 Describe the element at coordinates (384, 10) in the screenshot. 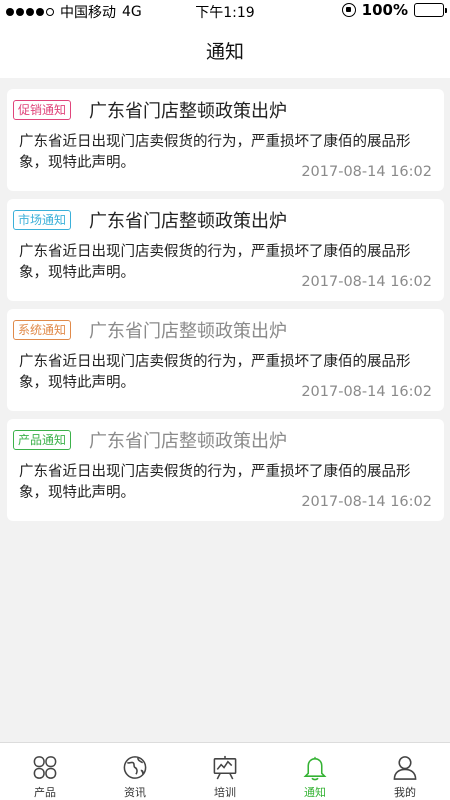

I see `battery-percent: 100%` at that location.